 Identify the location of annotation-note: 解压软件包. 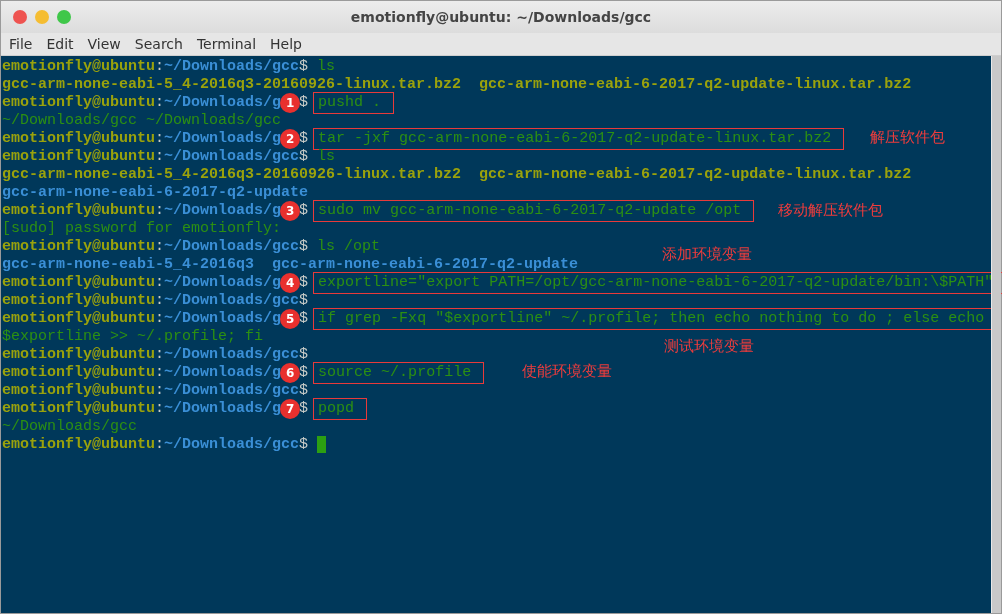
(907, 137).